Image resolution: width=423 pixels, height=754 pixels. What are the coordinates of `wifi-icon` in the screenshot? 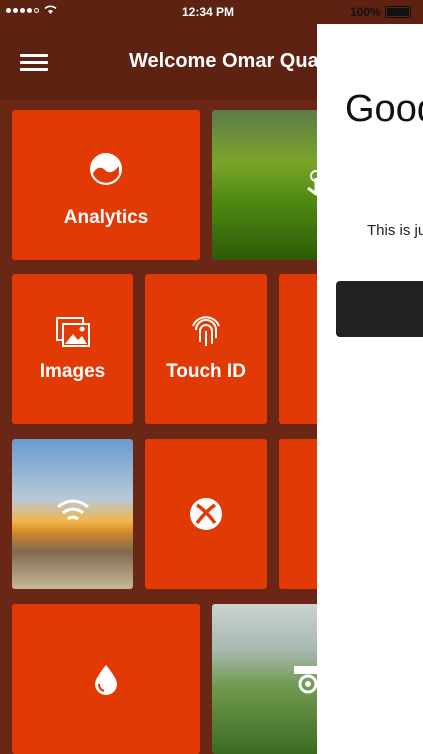 It's located at (72, 510).